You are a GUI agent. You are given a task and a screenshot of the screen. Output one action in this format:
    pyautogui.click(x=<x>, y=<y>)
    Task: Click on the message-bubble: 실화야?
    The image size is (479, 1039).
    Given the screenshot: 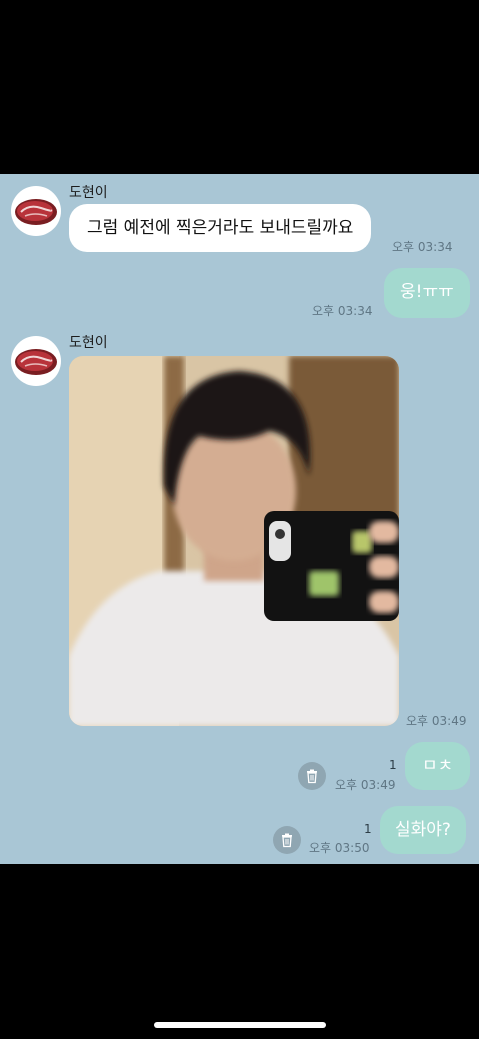 What is the action you would take?
    pyautogui.click(x=423, y=830)
    